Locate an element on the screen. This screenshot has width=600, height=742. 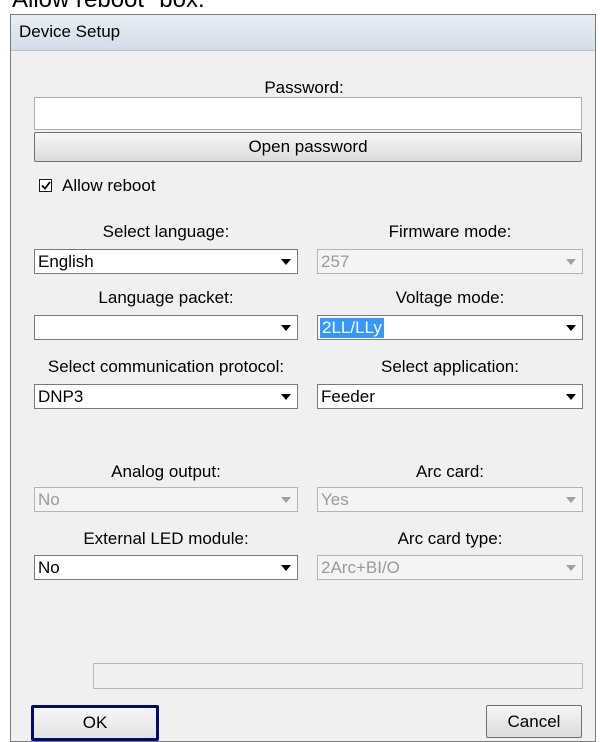
select-application-value: Feeder is located at coordinates (348, 396).